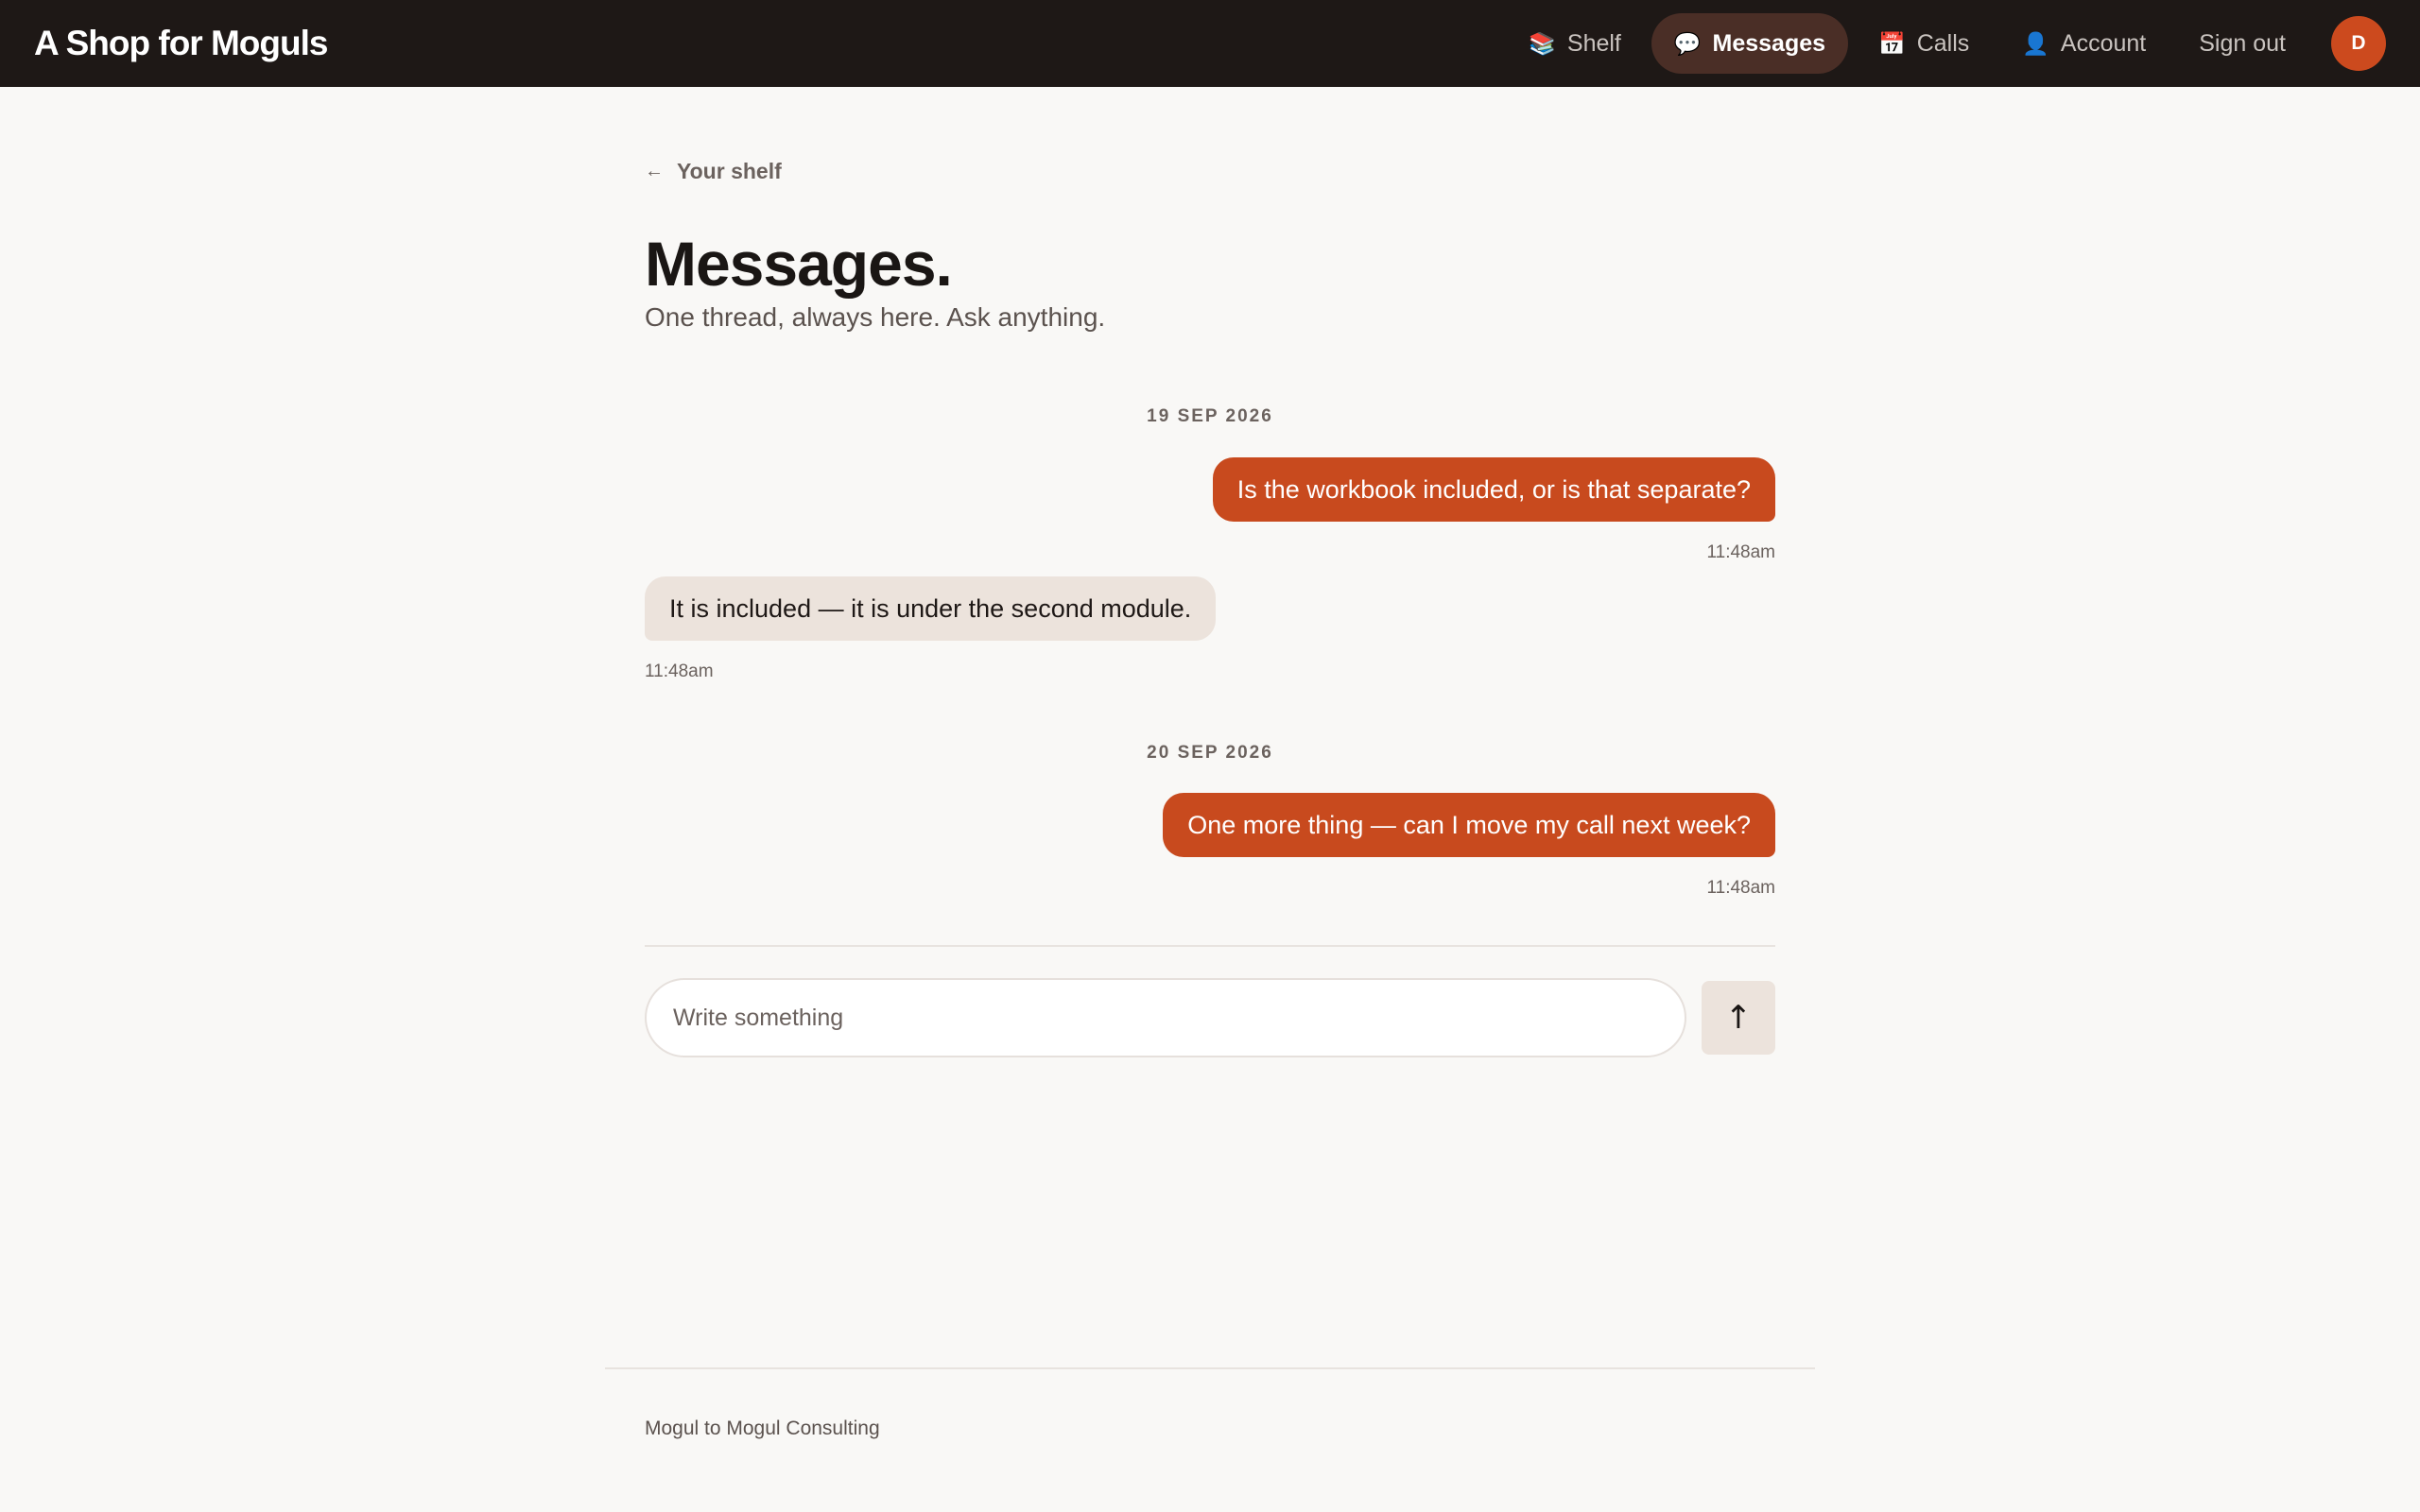 The height and width of the screenshot is (1512, 2420). Describe the element at coordinates (2035, 43) in the screenshot. I see `user-icon: 👤` at that location.